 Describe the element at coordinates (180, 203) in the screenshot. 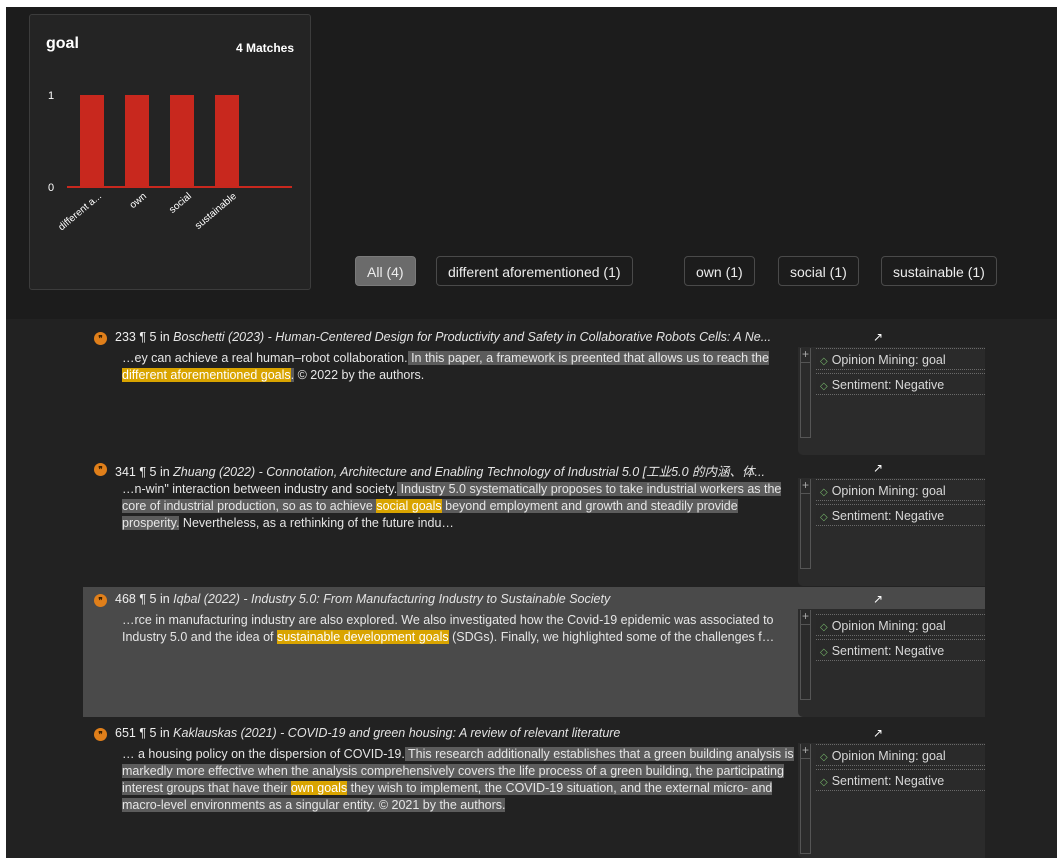

I see `x-tick-label: social` at that location.